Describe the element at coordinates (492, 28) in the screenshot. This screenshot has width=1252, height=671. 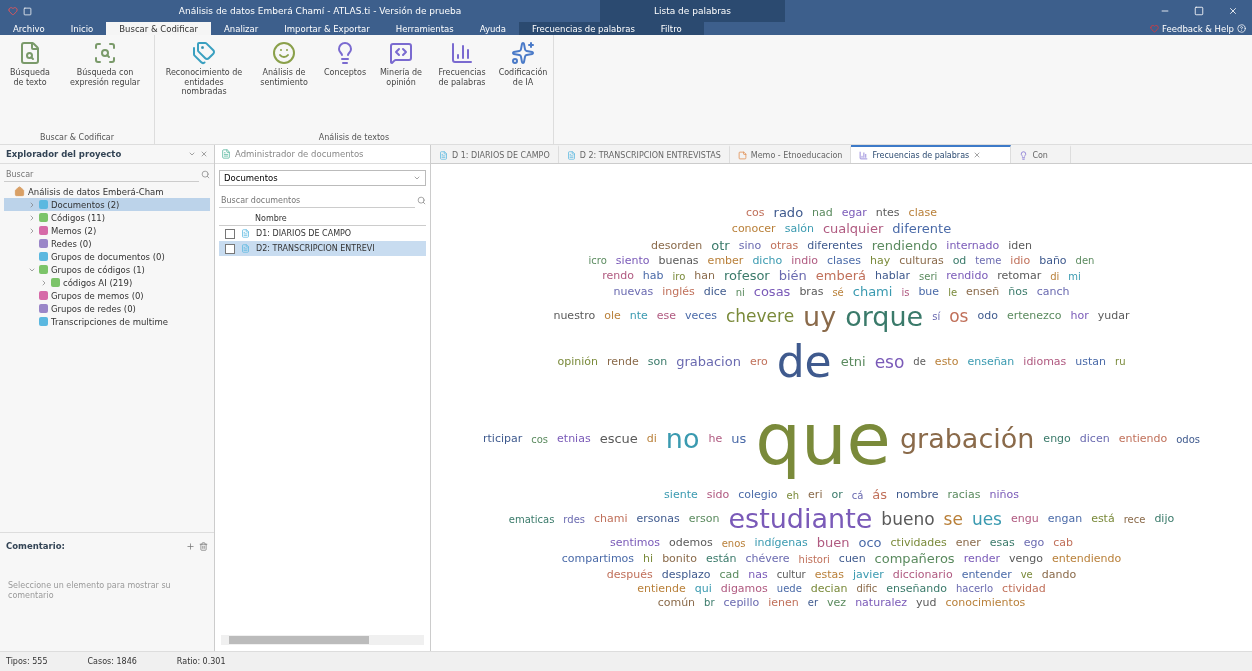
I see `menu-tab: Ayuda` at that location.